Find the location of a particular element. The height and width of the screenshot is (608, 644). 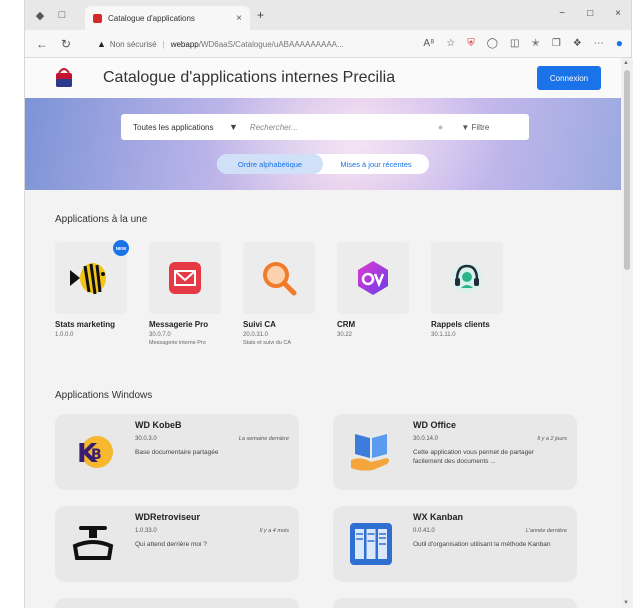

featured-section-title: Applications à la une is located at coordinates (101, 219).